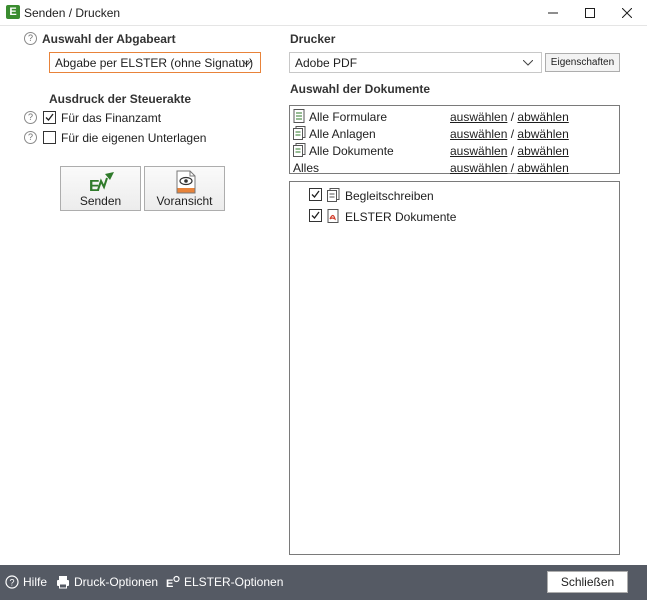 Image resolution: width=647 pixels, height=600 pixels. Describe the element at coordinates (342, 134) in the screenshot. I see `alle-anlagen-label: Alle Anlagen` at that location.